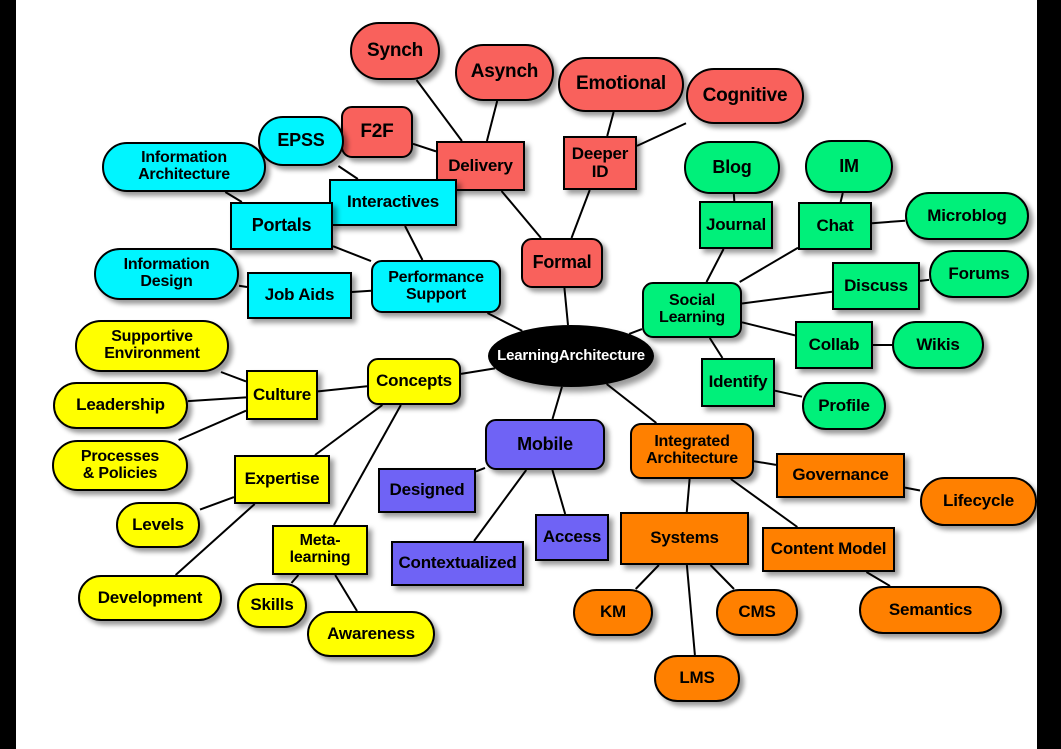  I want to click on edge-perf-support-to-interactives, so click(414, 243).